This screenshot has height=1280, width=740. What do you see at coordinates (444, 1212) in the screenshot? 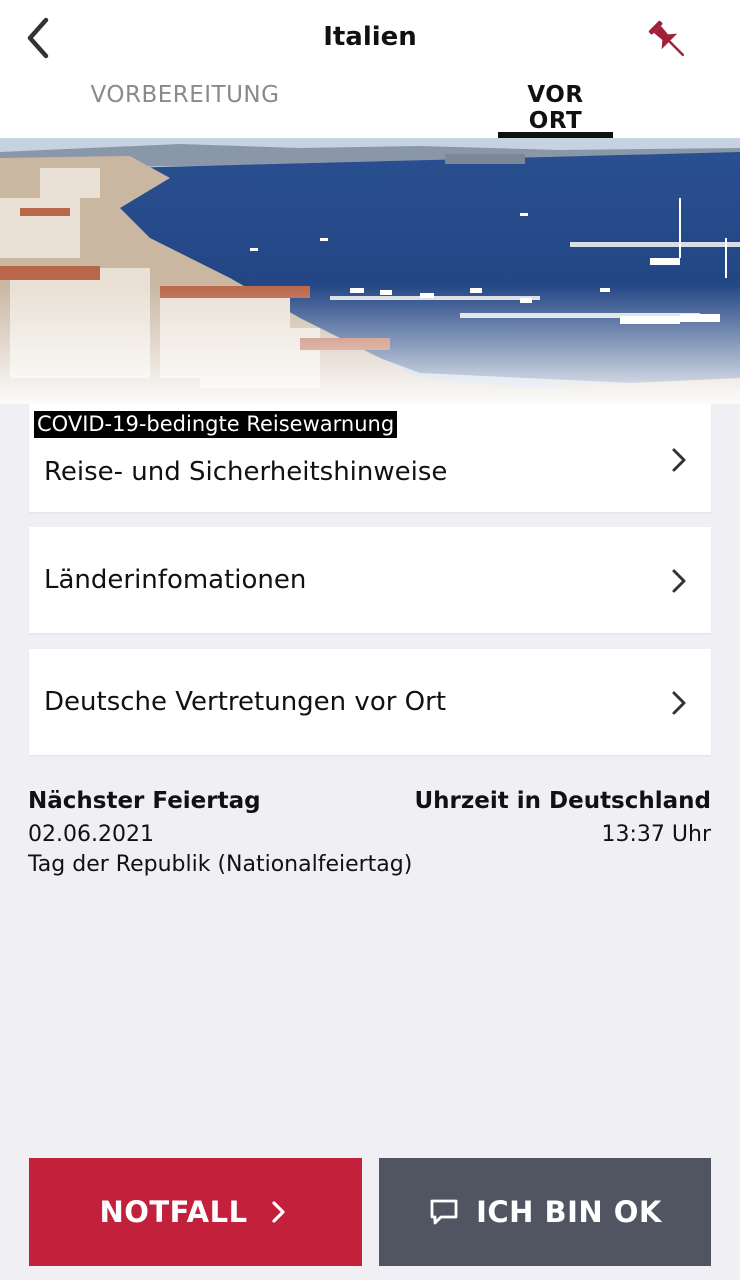
I see `chat-bubble-icon` at bounding box center [444, 1212].